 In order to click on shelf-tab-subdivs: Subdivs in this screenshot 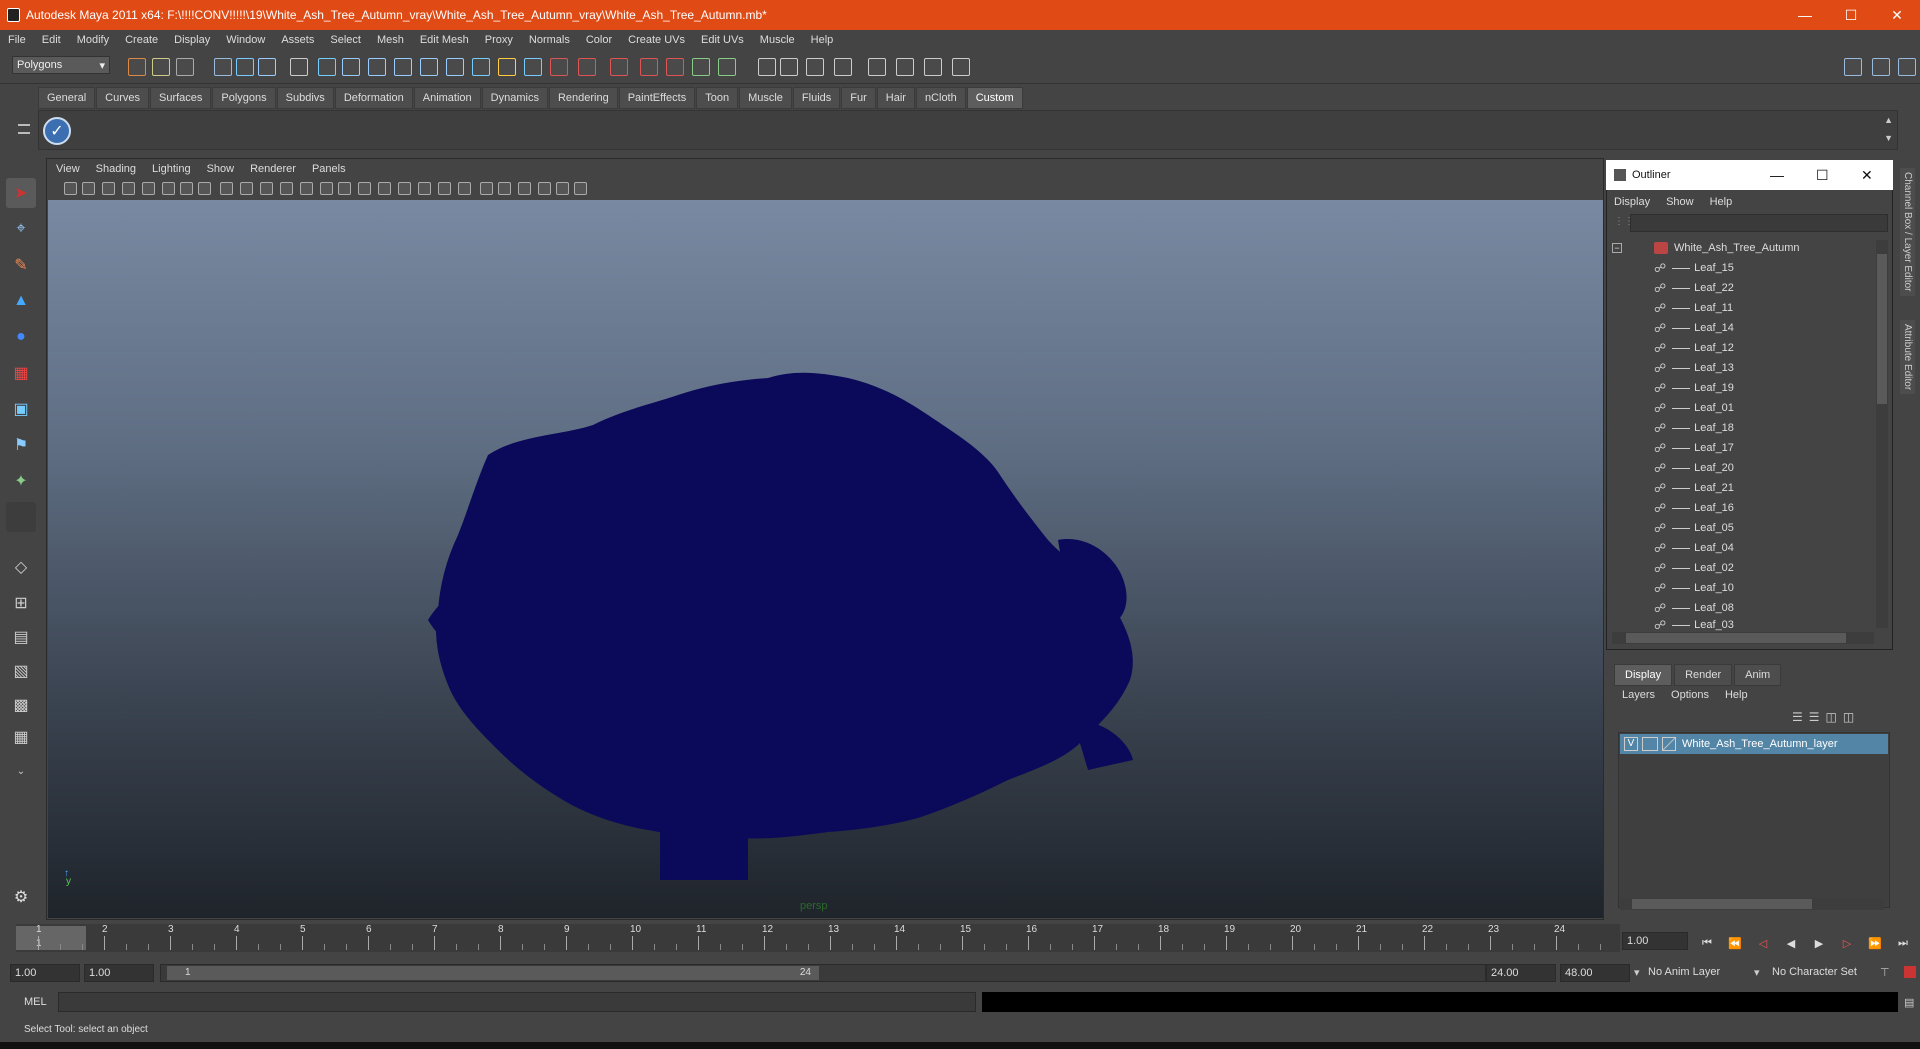, I will do `click(305, 98)`.